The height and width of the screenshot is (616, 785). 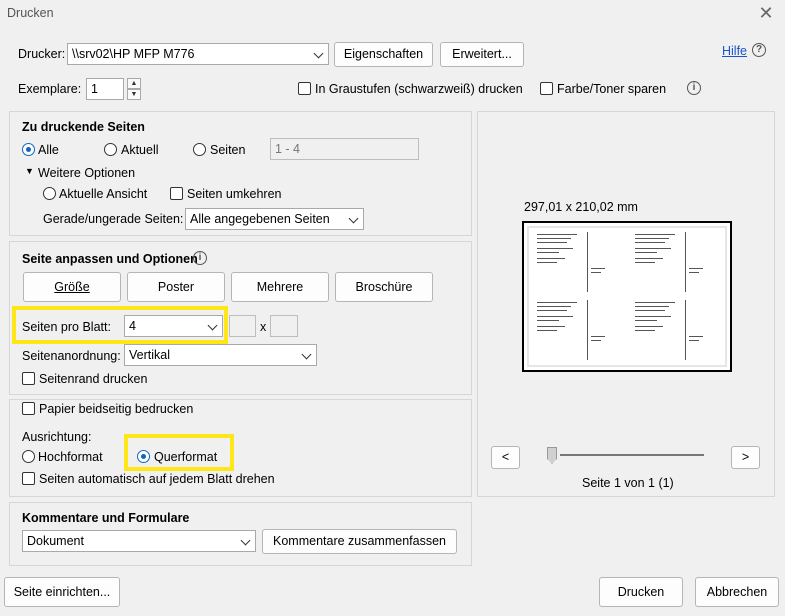 I want to click on grayscale-label: In Graustufen (schwarzweiß) drucken, so click(x=419, y=89).